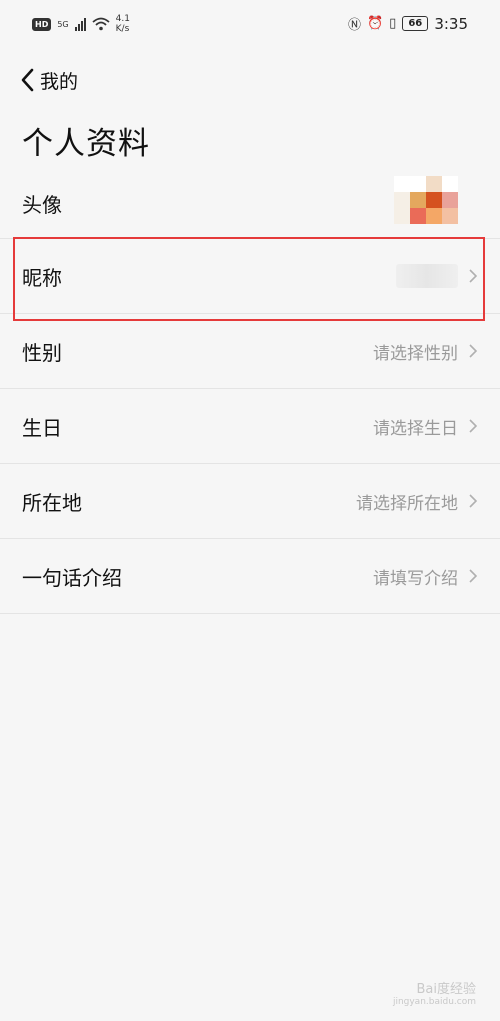 The height and width of the screenshot is (1021, 500). I want to click on status-left: HD 5G 4.1 K/s, so click(81, 24).